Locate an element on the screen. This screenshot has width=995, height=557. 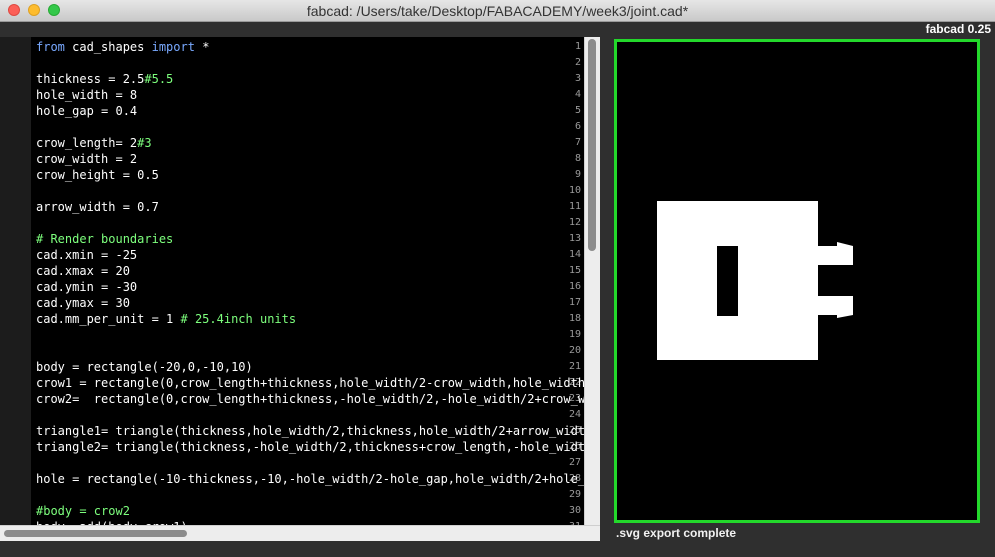
code-line: arrow_width = 0.7 is located at coordinates (97, 207).